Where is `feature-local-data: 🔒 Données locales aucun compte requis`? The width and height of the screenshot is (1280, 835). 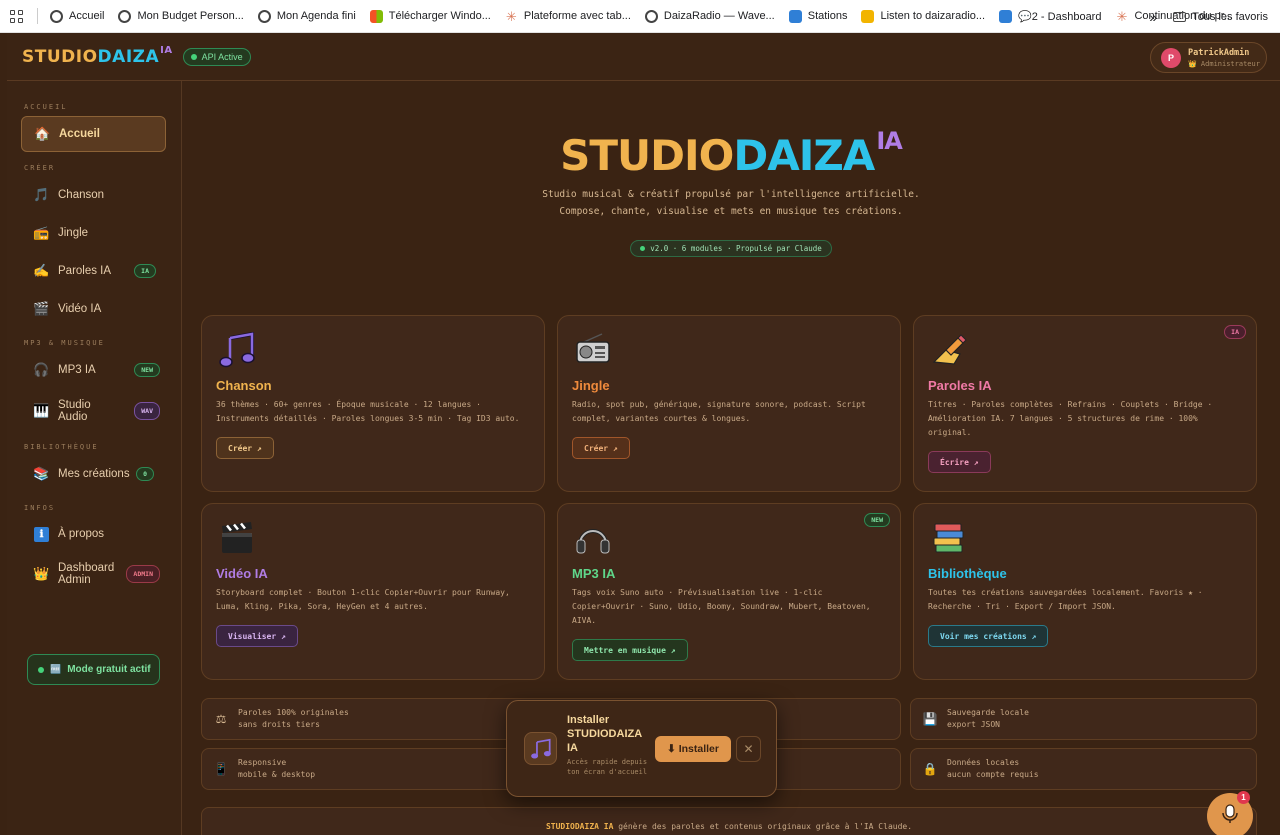 feature-local-data: 🔒 Données locales aucun compte requis is located at coordinates (1083, 769).